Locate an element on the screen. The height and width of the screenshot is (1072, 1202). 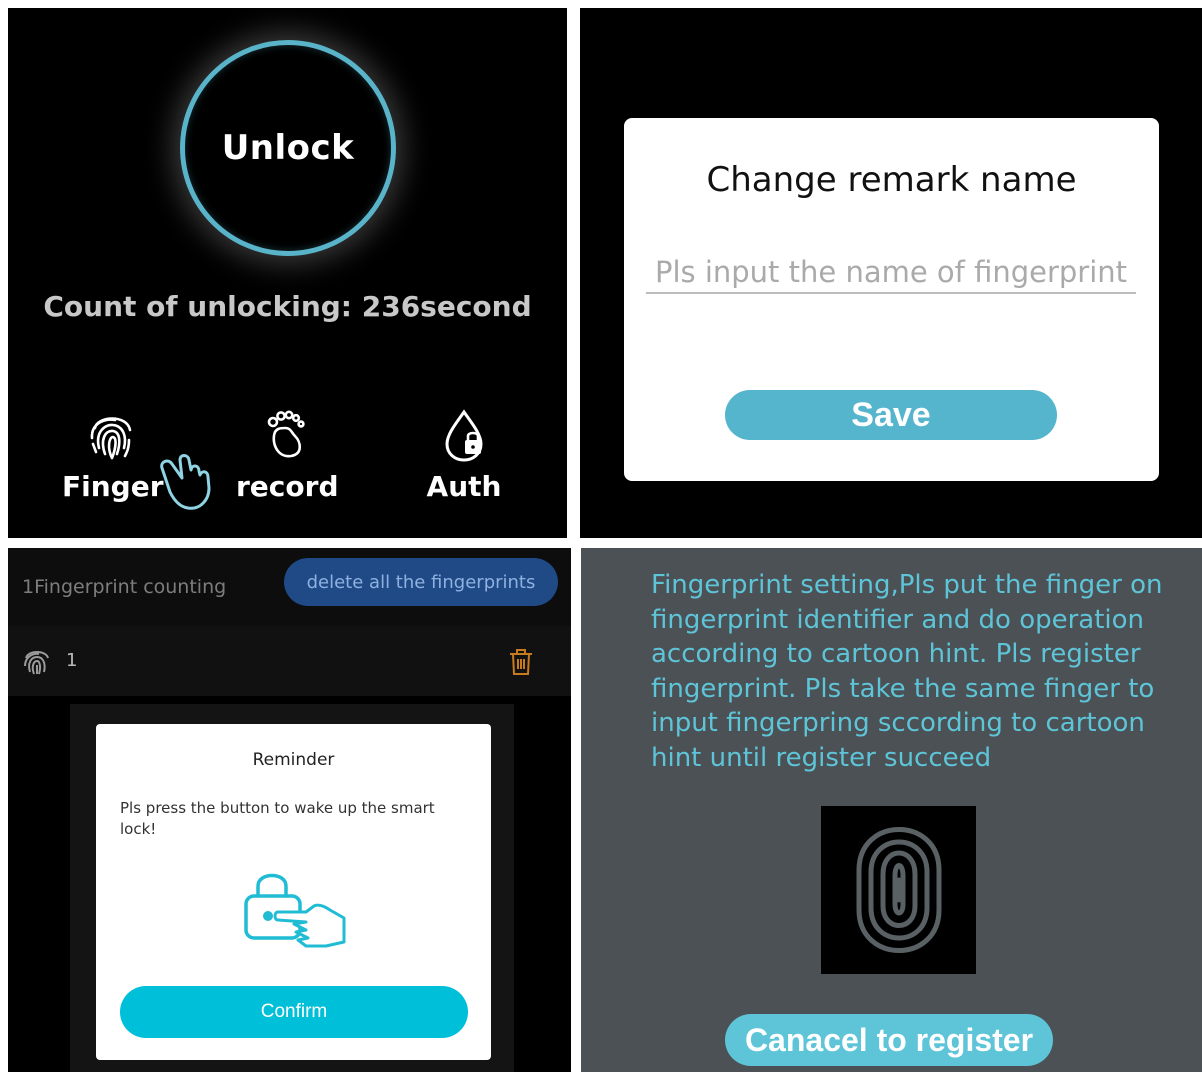
unlock-label: Unlock is located at coordinates (288, 148).